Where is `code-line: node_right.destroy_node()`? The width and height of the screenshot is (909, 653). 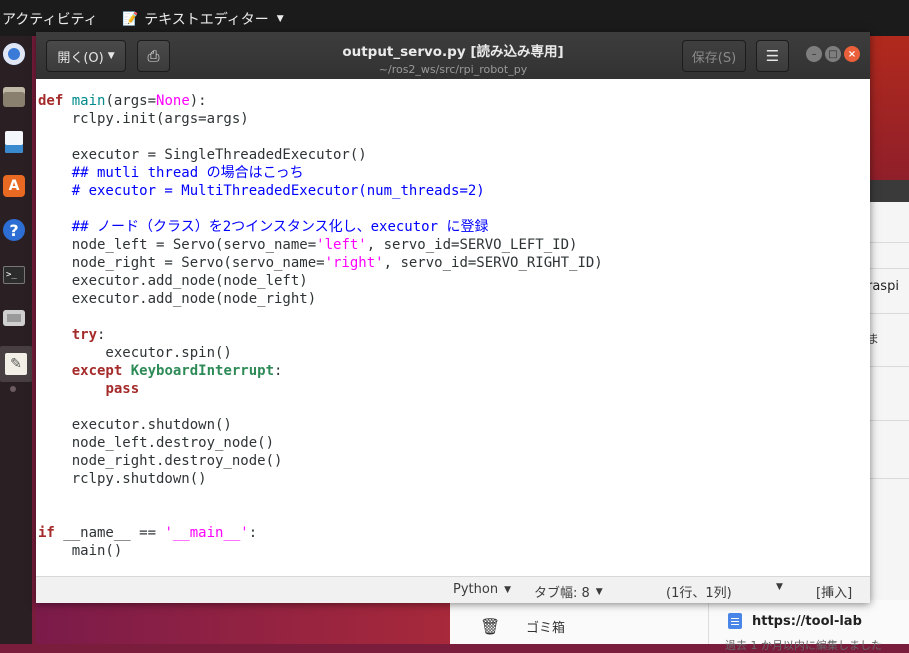
code-line: node_right.destroy_node() is located at coordinates (320, 461).